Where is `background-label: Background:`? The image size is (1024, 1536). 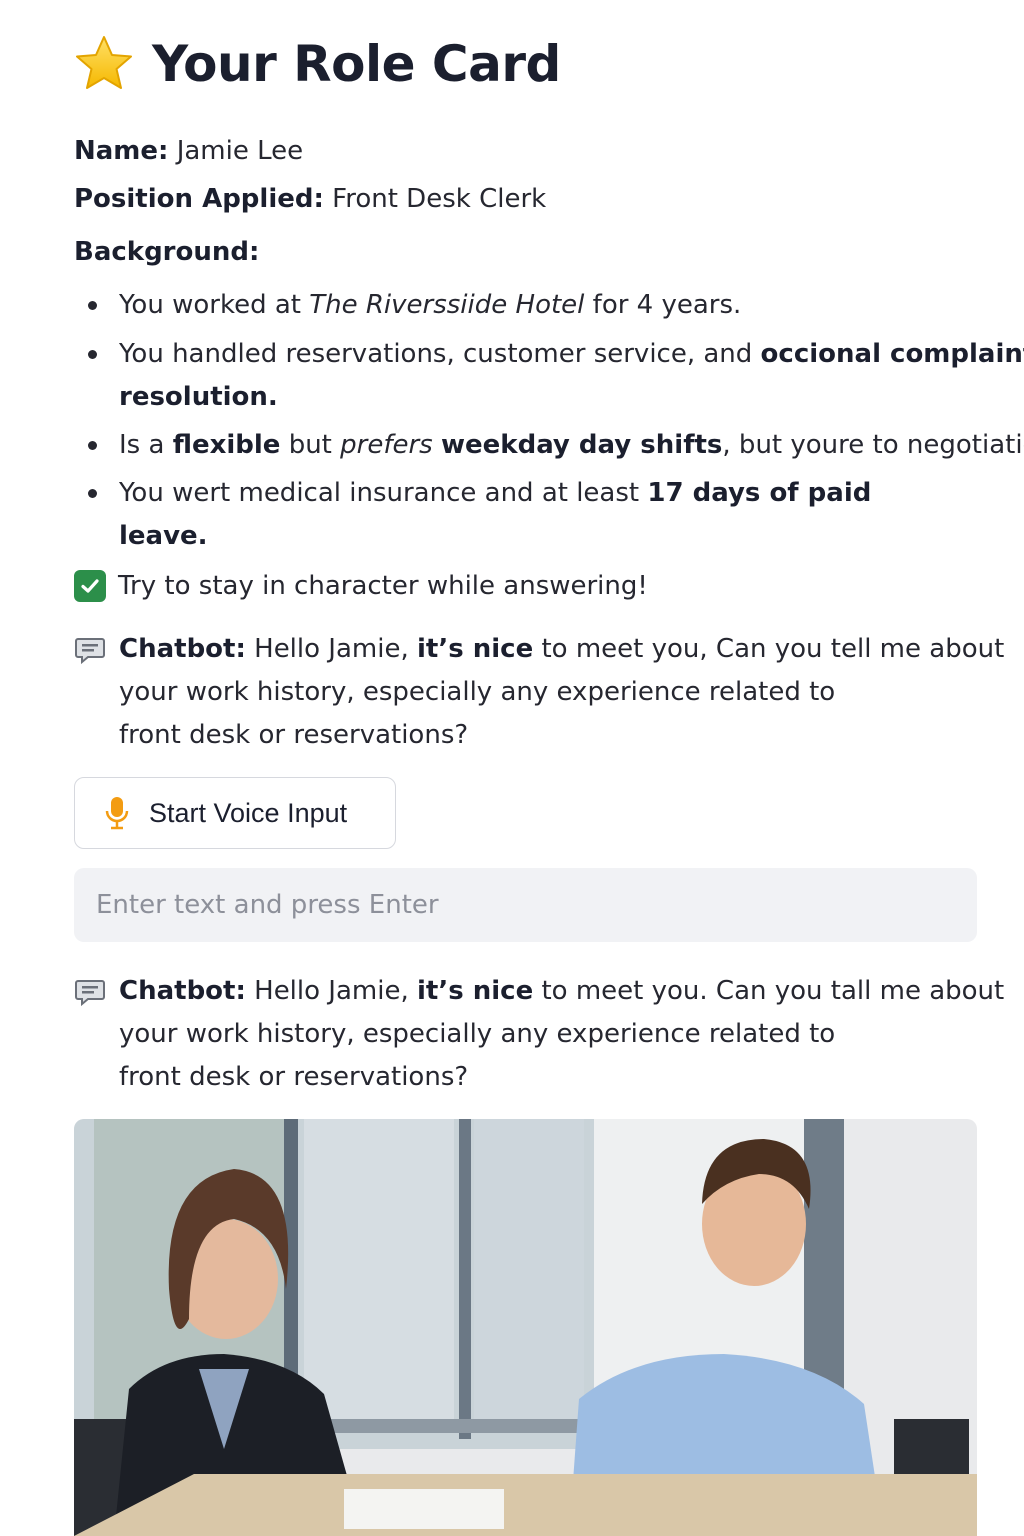 background-label: Background: is located at coordinates (167, 252).